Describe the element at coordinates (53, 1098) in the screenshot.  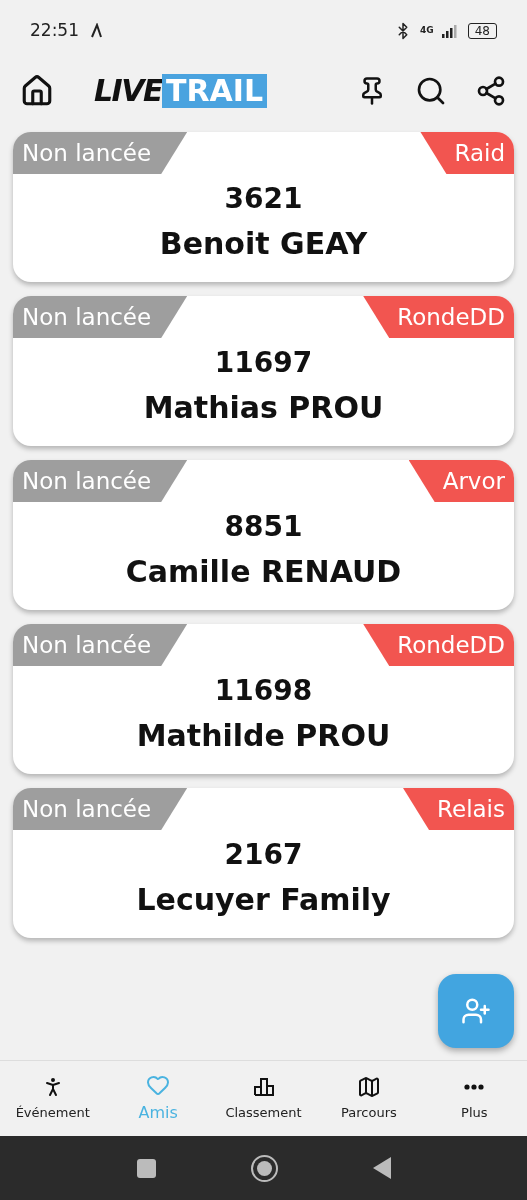
I see `nav-tab: Événement` at that location.